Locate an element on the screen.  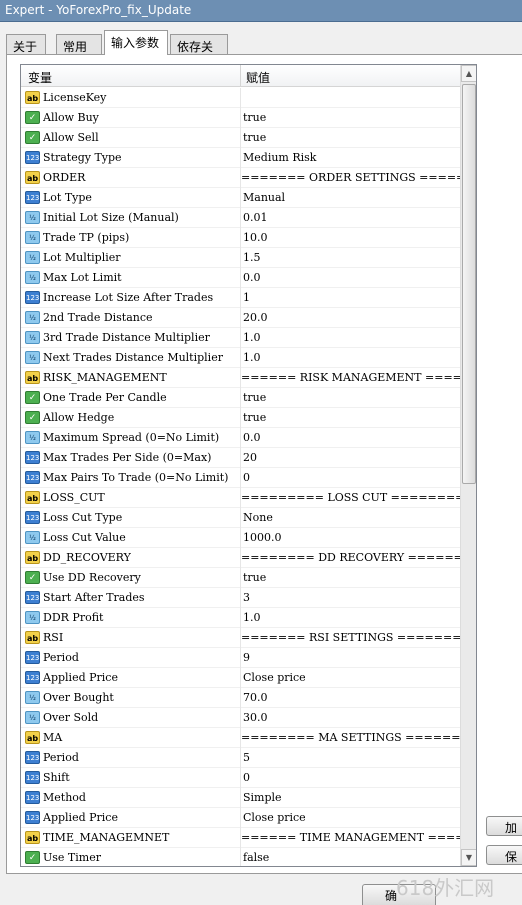
table-row: ½ Over Sold 30.0 is located at coordinates (240, 718).